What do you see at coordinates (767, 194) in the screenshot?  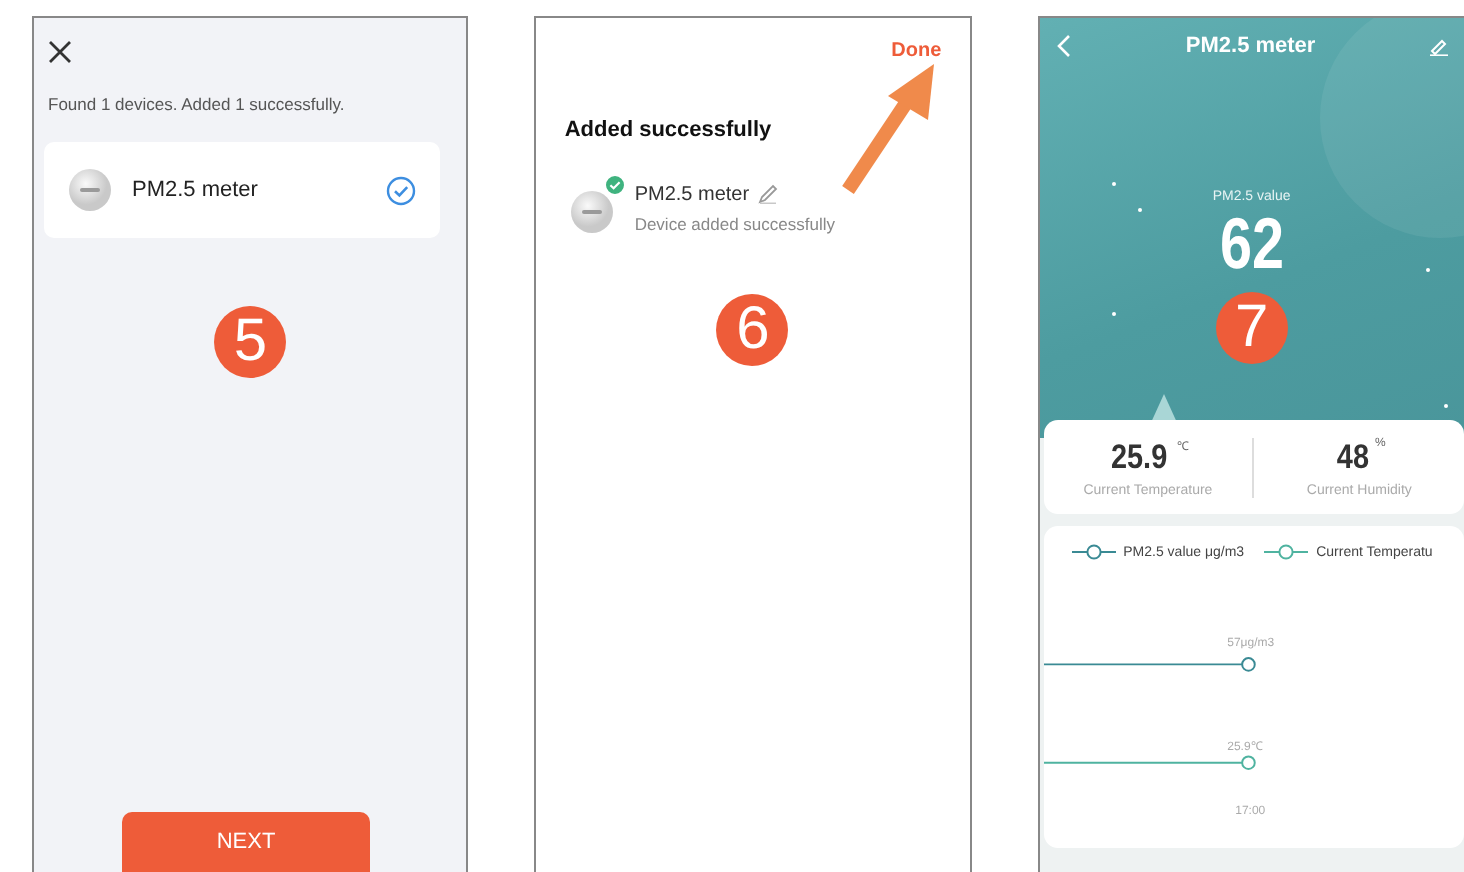 I see `edit-icon` at bounding box center [767, 194].